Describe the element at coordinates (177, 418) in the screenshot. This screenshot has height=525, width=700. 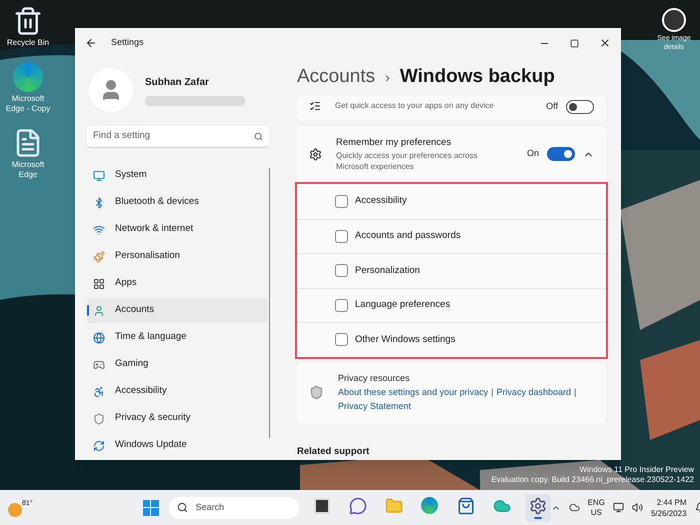
I see `sidebar-item: Privacy & security` at that location.